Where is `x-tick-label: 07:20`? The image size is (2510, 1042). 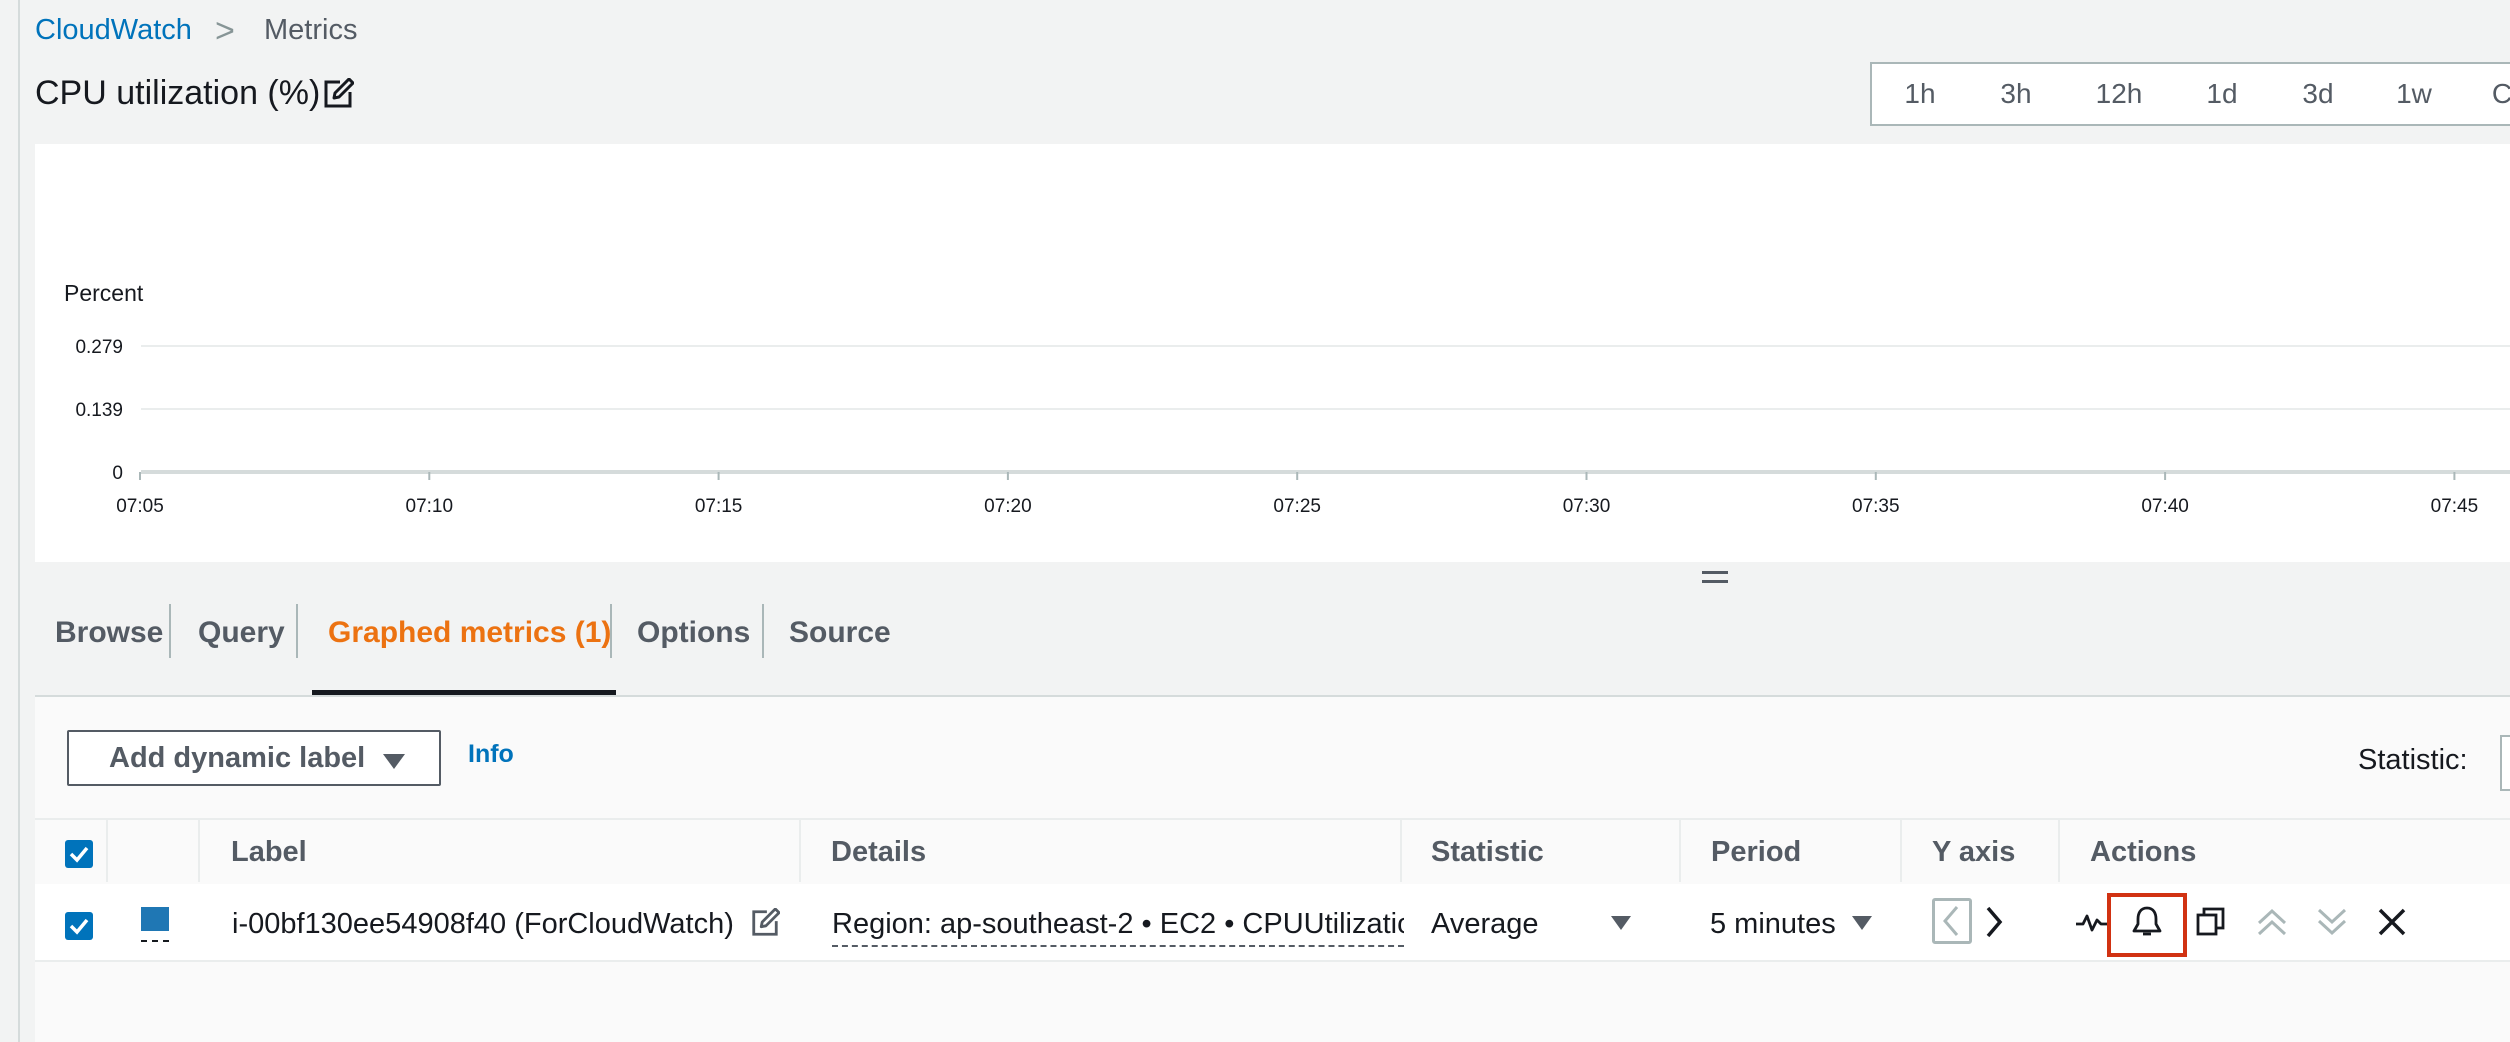 x-tick-label: 07:20 is located at coordinates (1008, 506).